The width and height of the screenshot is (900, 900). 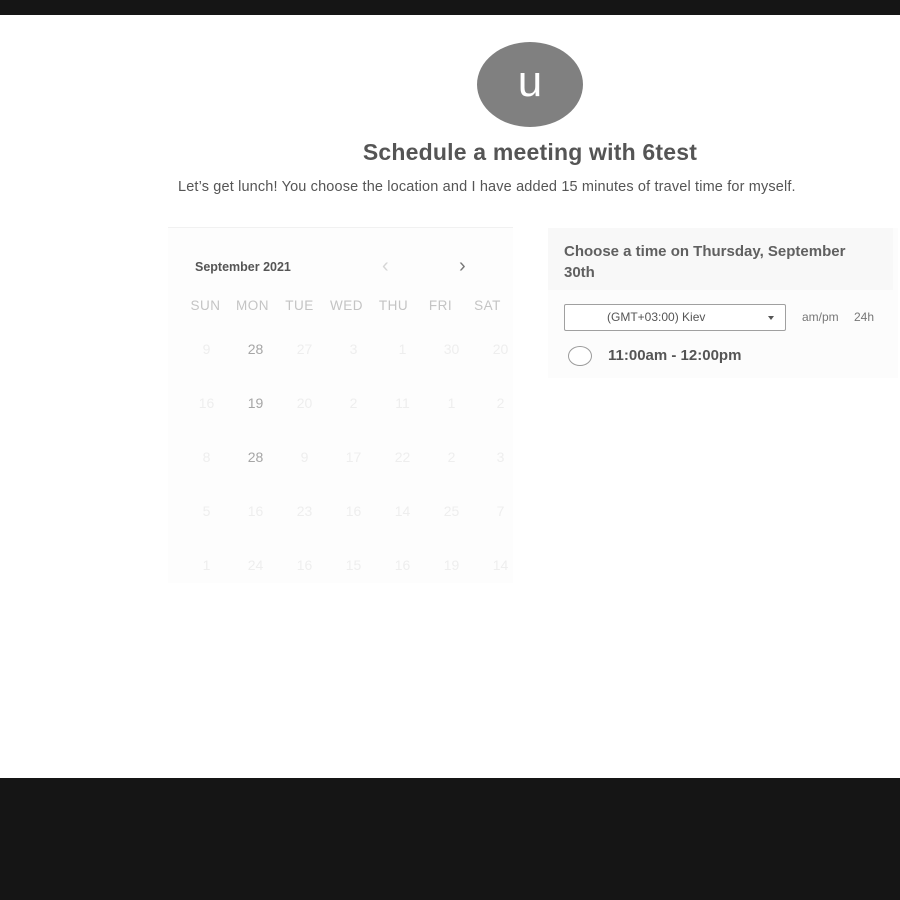 I want to click on calendar-day: 24, so click(x=255, y=565).